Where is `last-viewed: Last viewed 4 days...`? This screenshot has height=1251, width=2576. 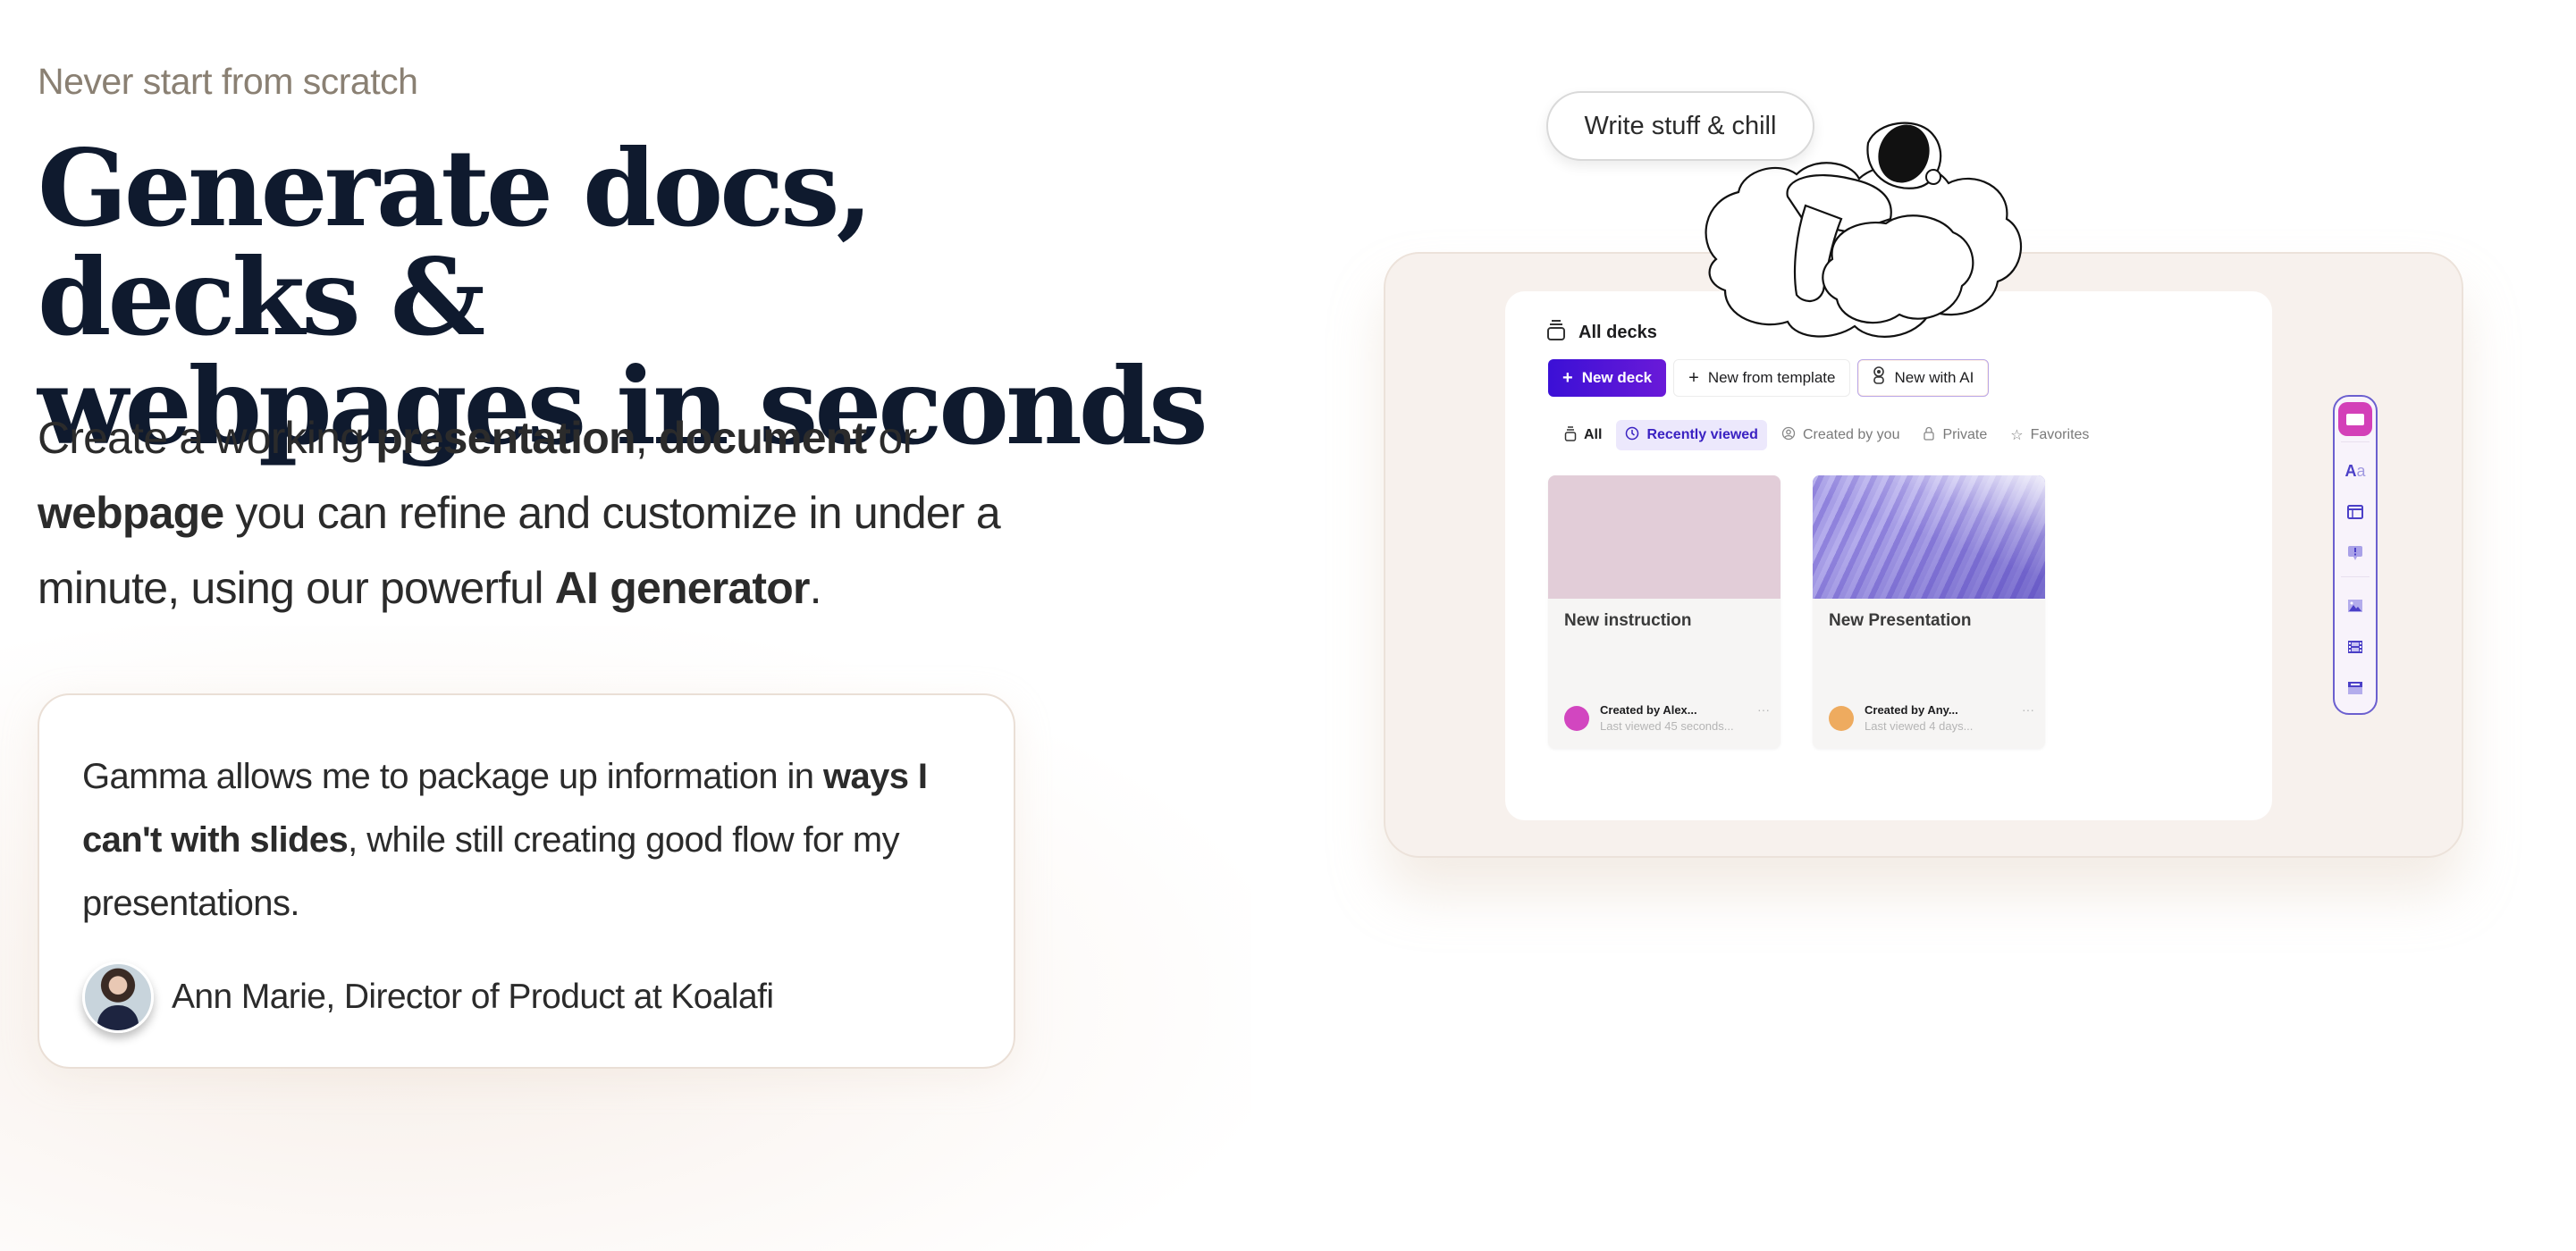 last-viewed: Last viewed 4 days... is located at coordinates (1920, 726).